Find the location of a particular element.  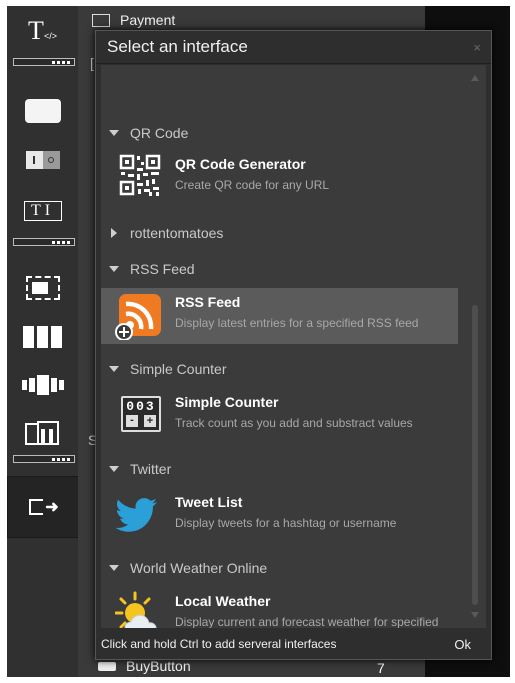

tool-export: ➜ is located at coordinates (44, 507).